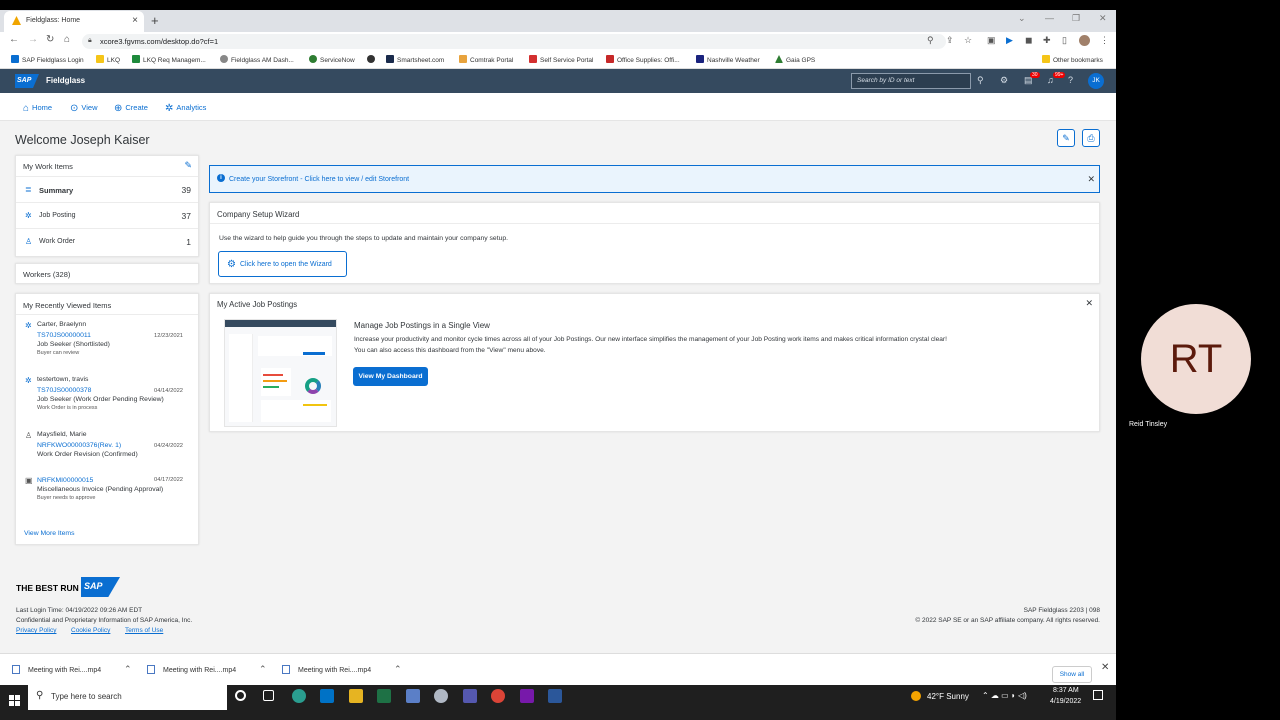 This screenshot has width=1280, height=720. Describe the element at coordinates (36, 630) in the screenshot. I see `privacy-policy-link: Privacy Policy` at that location.